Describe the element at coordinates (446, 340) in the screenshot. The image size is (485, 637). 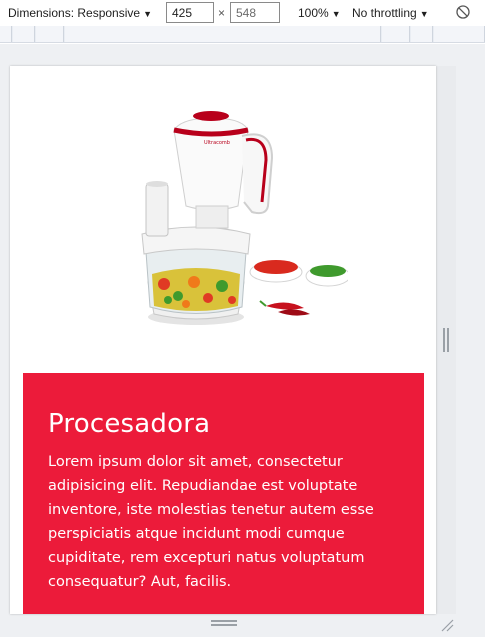
I see `resize-handle-right` at that location.